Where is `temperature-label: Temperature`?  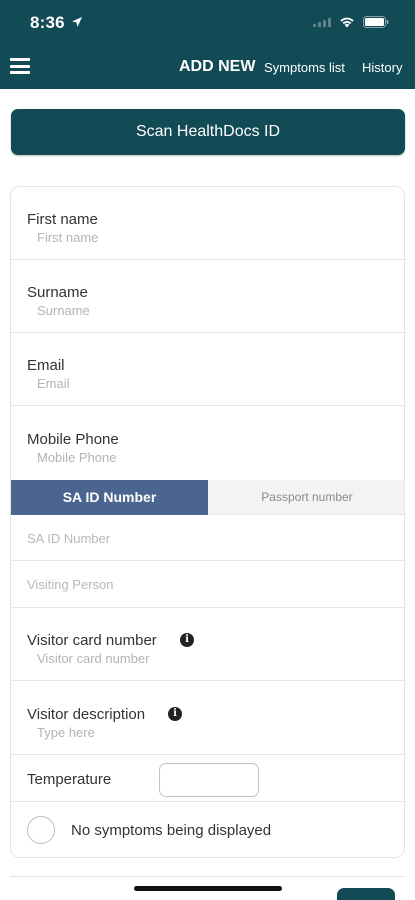 temperature-label: Temperature is located at coordinates (69, 779).